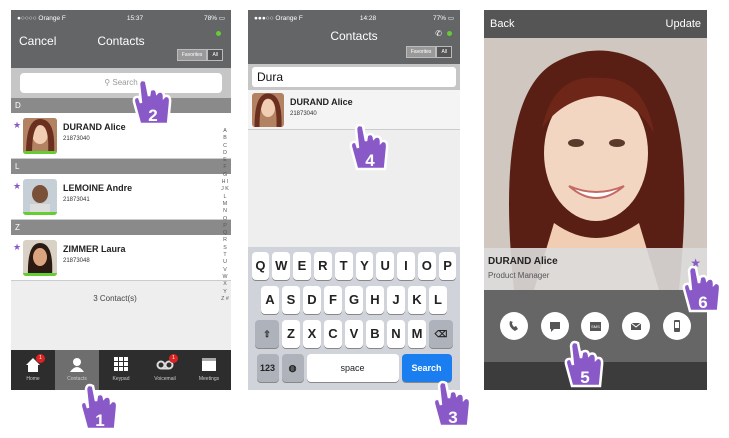 The width and height of the screenshot is (729, 438). Describe the element at coordinates (121, 227) in the screenshot. I see `section-header: Z` at that location.